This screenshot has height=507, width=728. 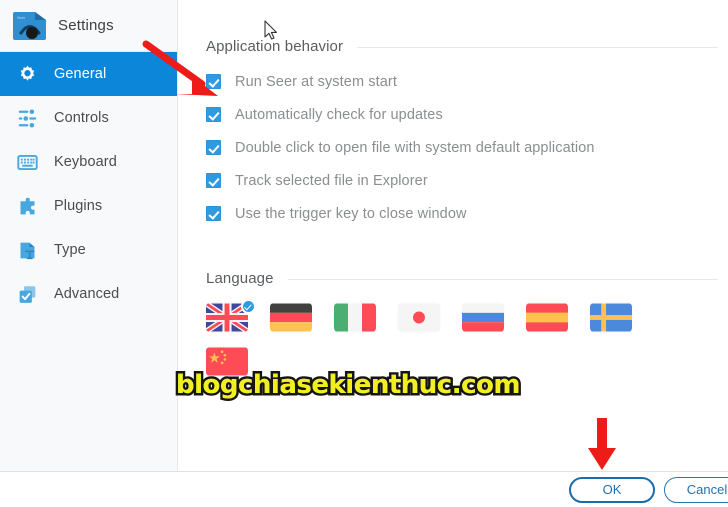 I want to click on sliders-icon, so click(x=27, y=118).